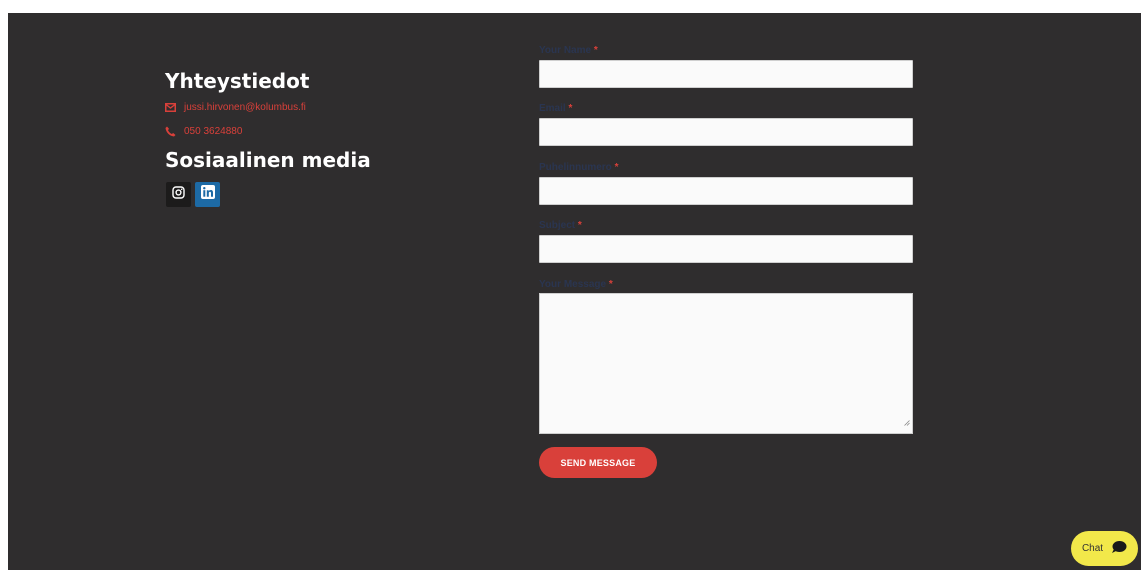 The width and height of the screenshot is (1141, 570). I want to click on phone-input, so click(726, 191).